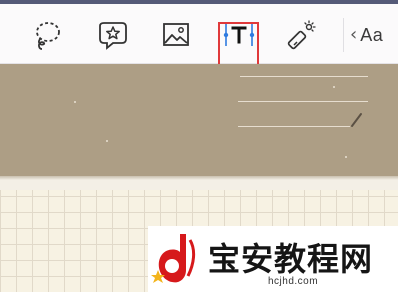 The height and width of the screenshot is (292, 398). I want to click on sticker-icon, so click(113, 36).